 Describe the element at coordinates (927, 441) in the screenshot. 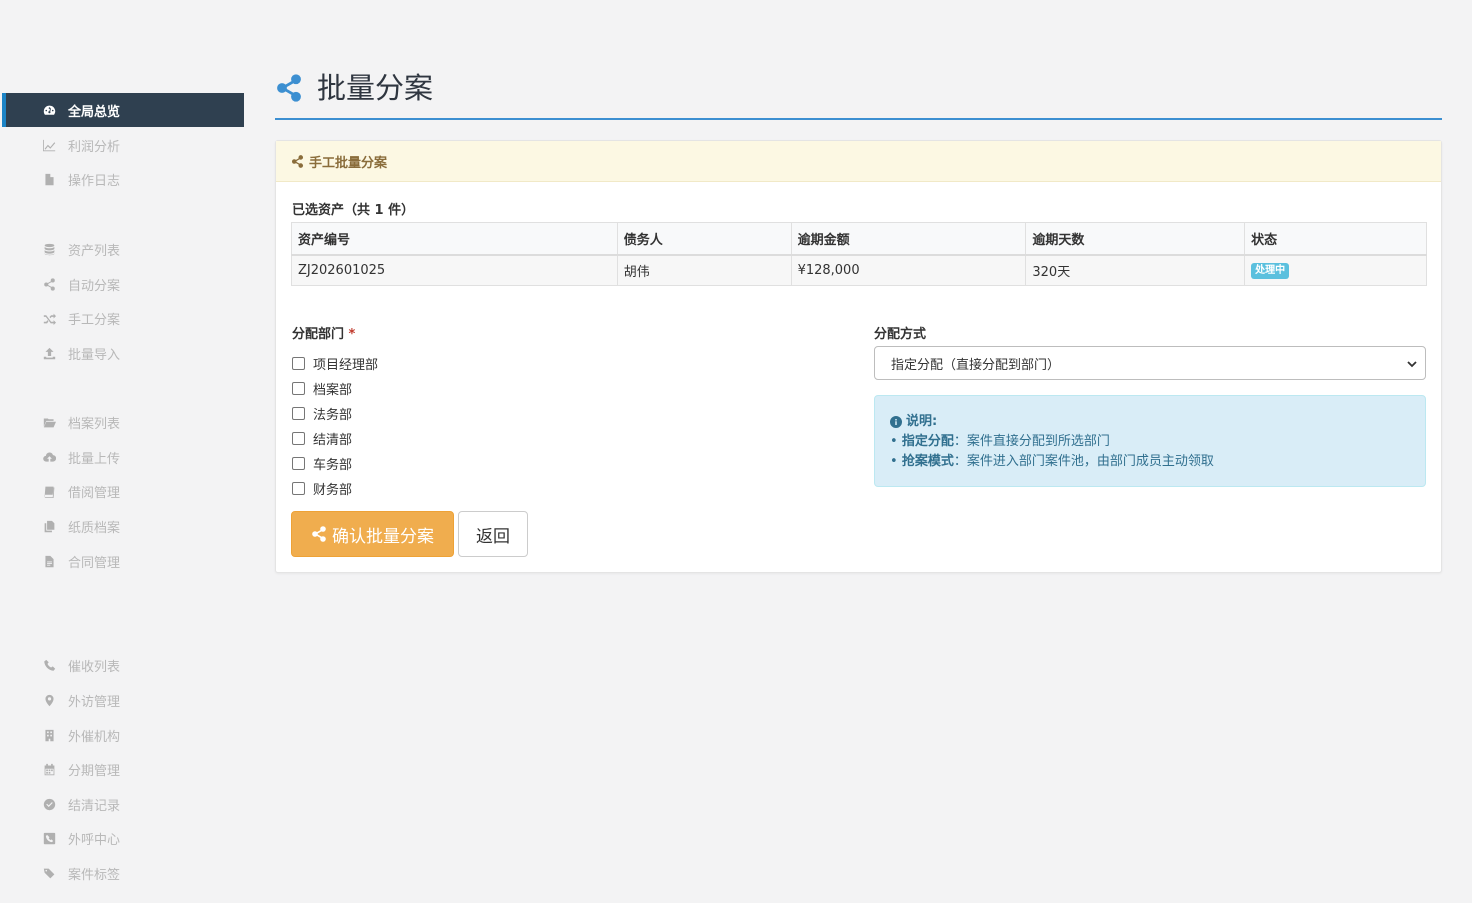

I see `info-key: 指定分配` at that location.